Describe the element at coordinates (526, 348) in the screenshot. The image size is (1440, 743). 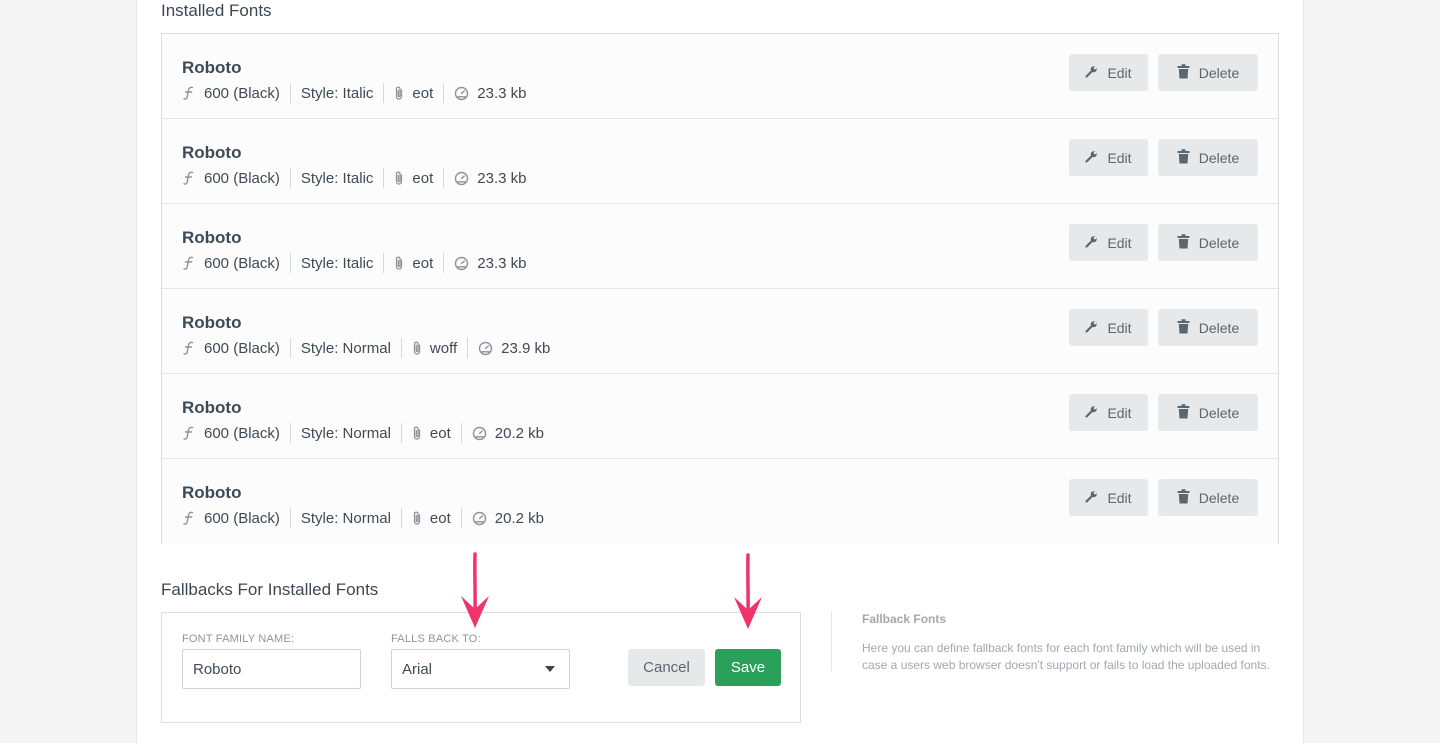
I see `font-size-value: 23.9 kb` at that location.